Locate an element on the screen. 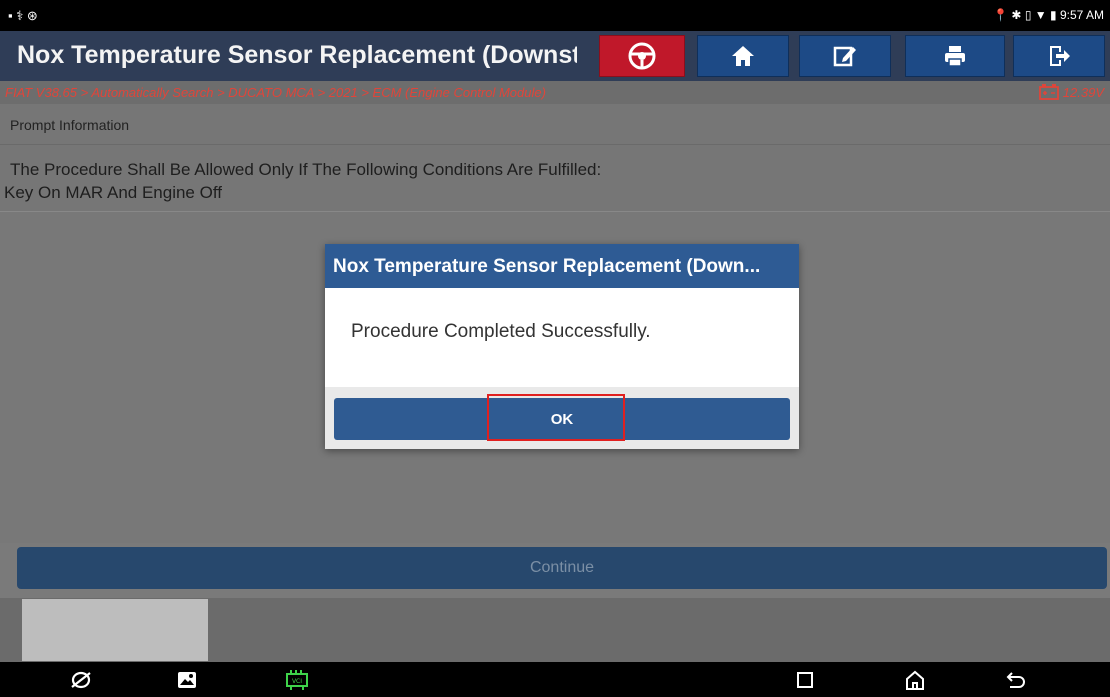 The height and width of the screenshot is (697, 1110). voltage-value: 12.39V is located at coordinates (1083, 92).